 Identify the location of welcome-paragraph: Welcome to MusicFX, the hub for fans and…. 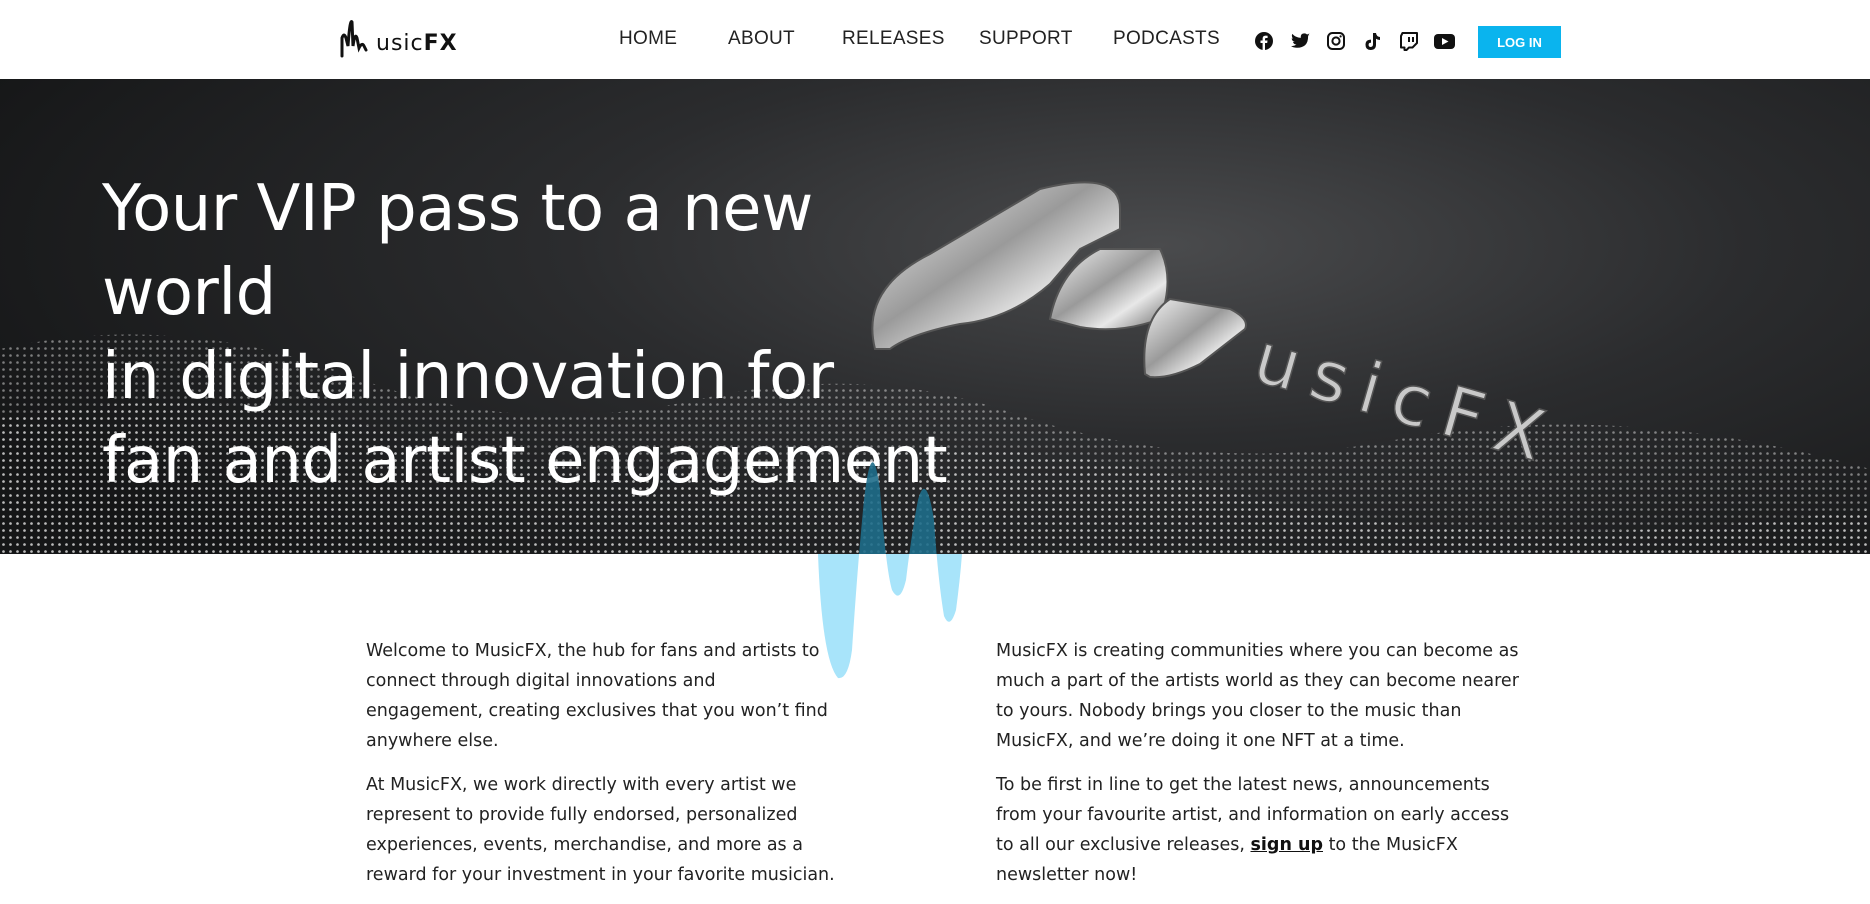
(597, 696).